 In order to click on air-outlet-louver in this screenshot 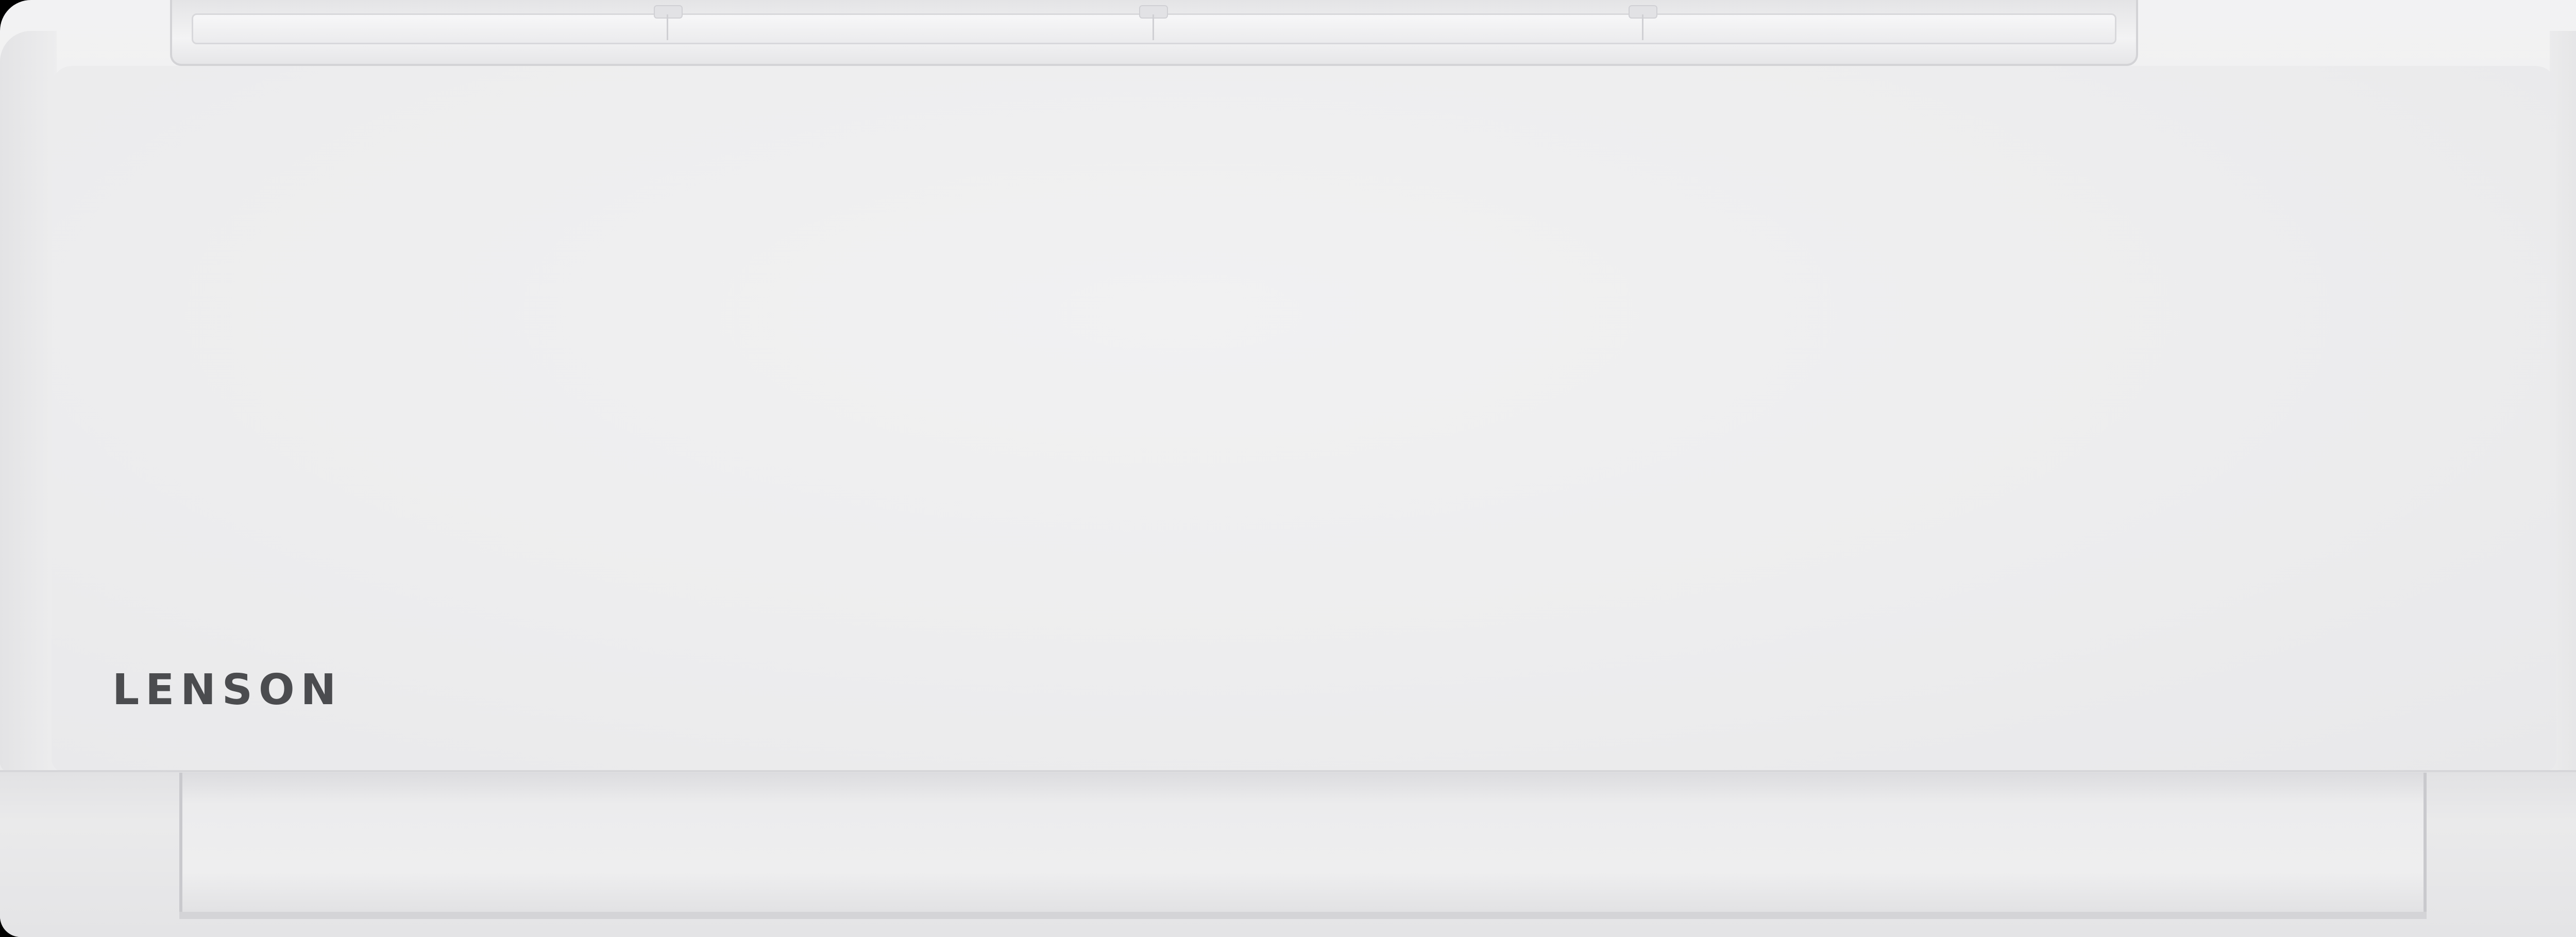, I will do `click(1303, 845)`.